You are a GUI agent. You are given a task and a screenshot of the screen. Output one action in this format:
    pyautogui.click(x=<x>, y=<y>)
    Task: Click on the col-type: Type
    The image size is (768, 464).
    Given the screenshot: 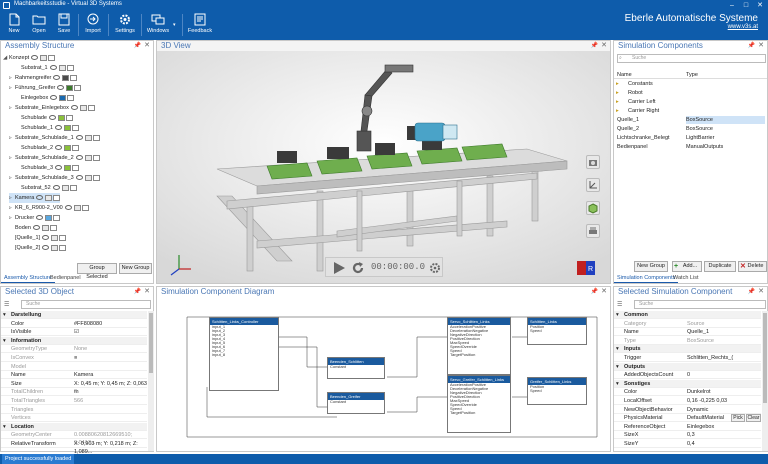 What is the action you would take?
    pyautogui.click(x=692, y=75)
    